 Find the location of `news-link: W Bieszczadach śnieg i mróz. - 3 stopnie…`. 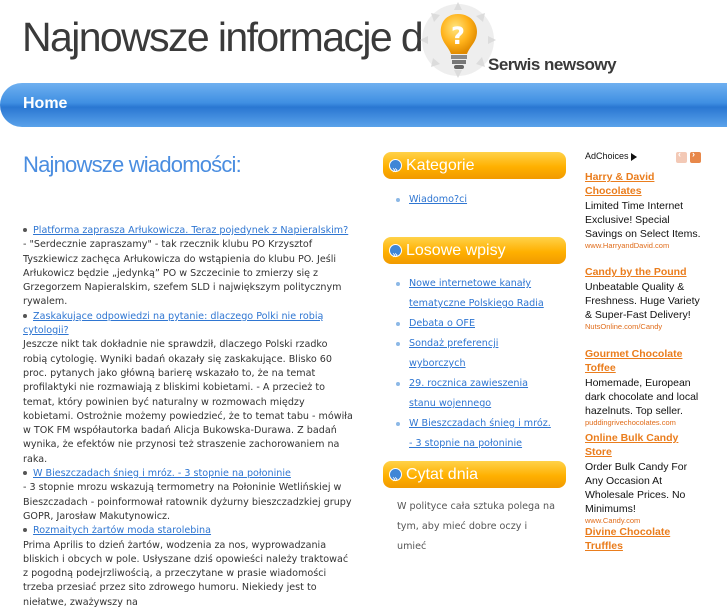

news-link: W Bieszczadach śnieg i mróz. - 3 stopnie… is located at coordinates (162, 473).